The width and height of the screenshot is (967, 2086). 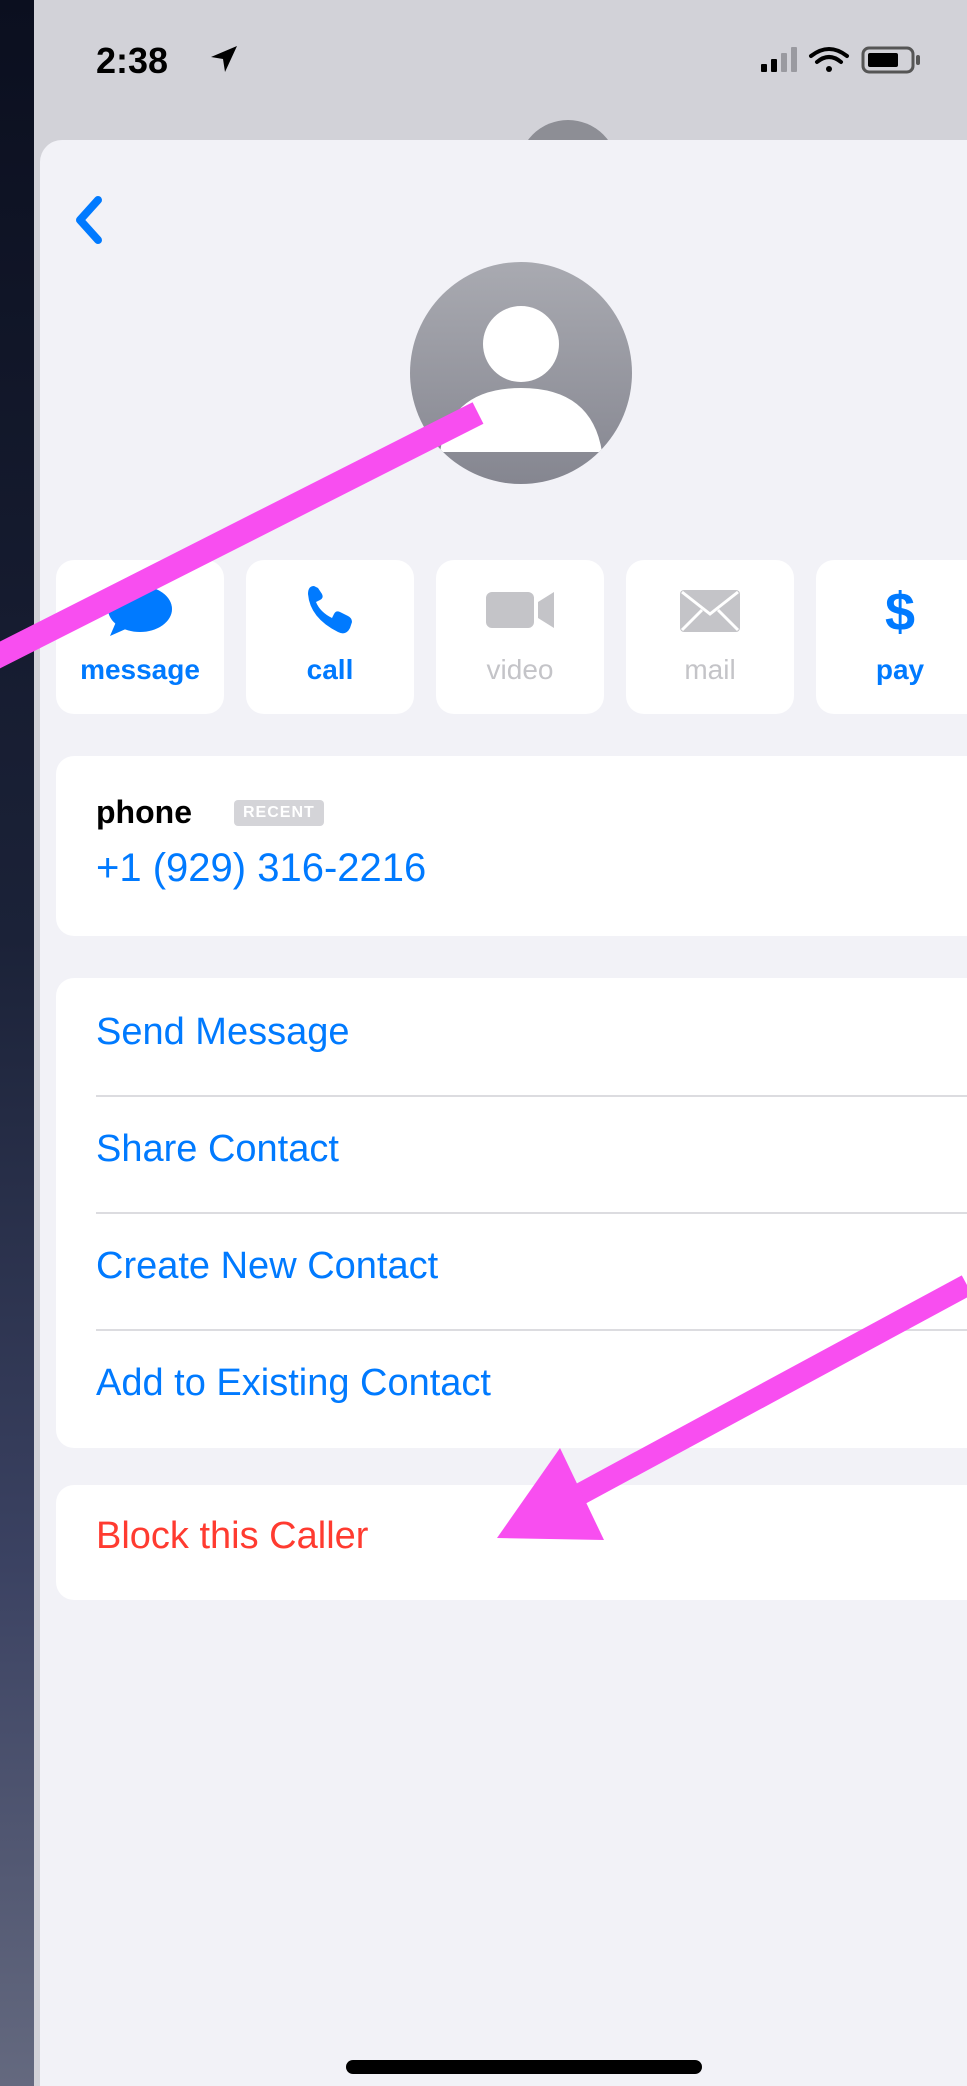 What do you see at coordinates (330, 610) in the screenshot?
I see `phone-icon` at bounding box center [330, 610].